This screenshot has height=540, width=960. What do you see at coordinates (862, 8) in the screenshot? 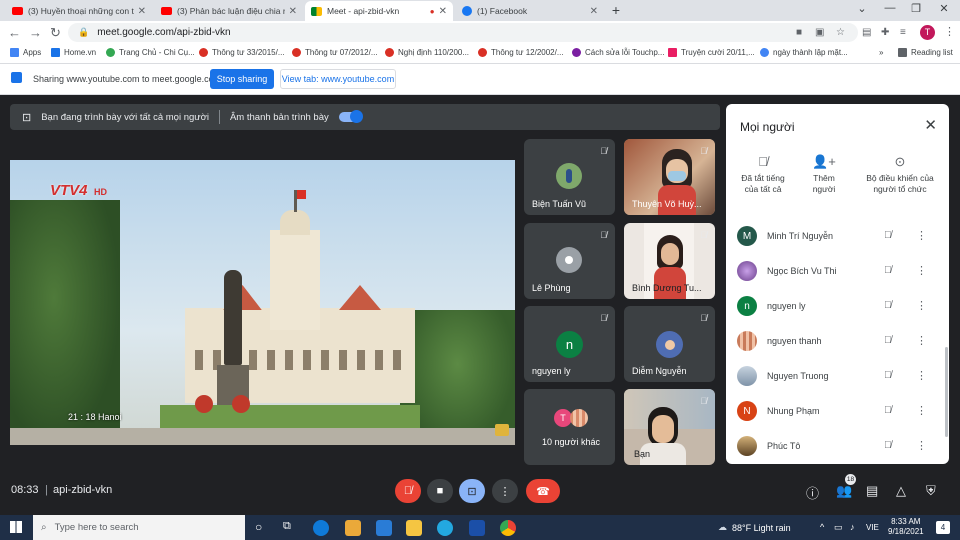
I see `tab-search-icon: ⌄` at bounding box center [862, 8].